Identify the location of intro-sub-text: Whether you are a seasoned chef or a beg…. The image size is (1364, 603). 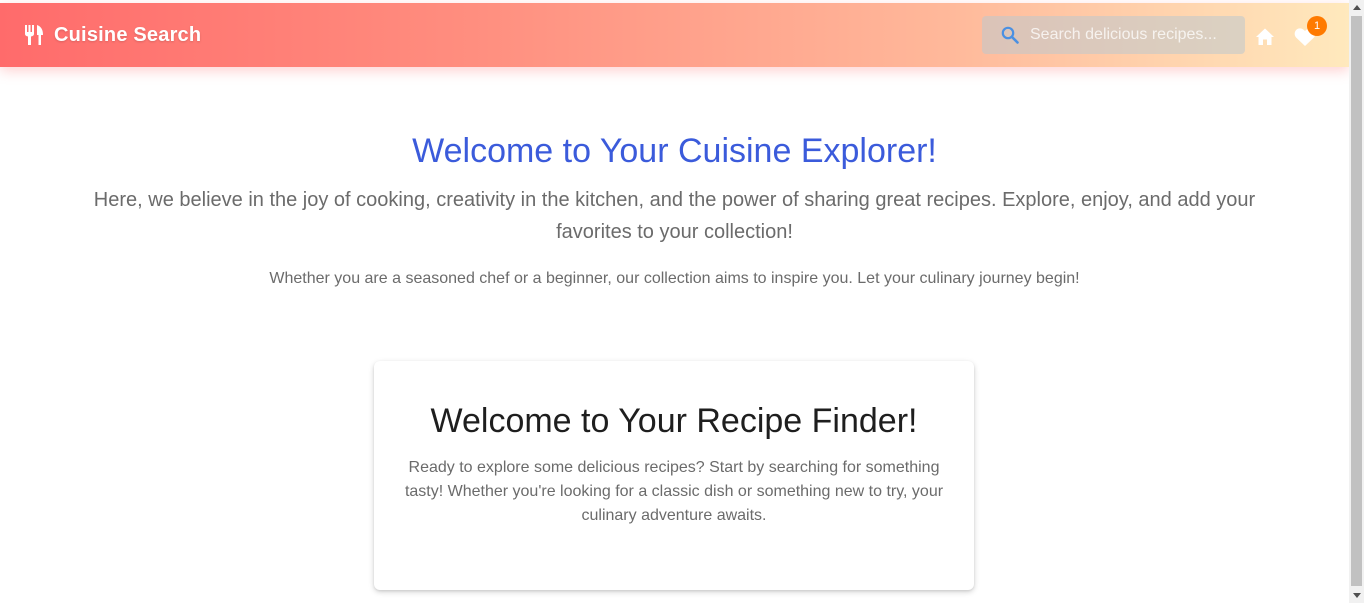
(674, 278).